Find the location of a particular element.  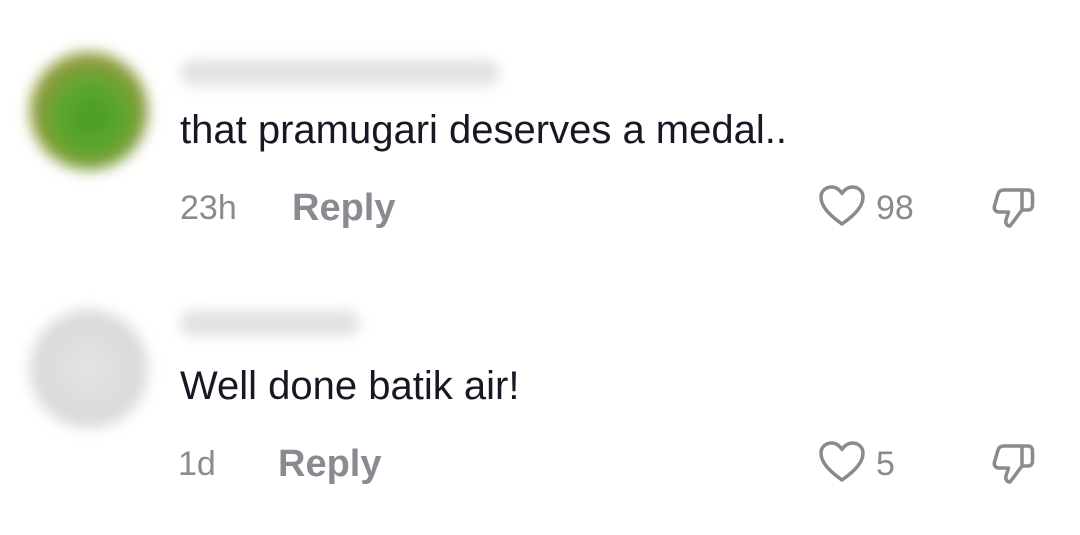

like-count: 98 is located at coordinates (895, 208).